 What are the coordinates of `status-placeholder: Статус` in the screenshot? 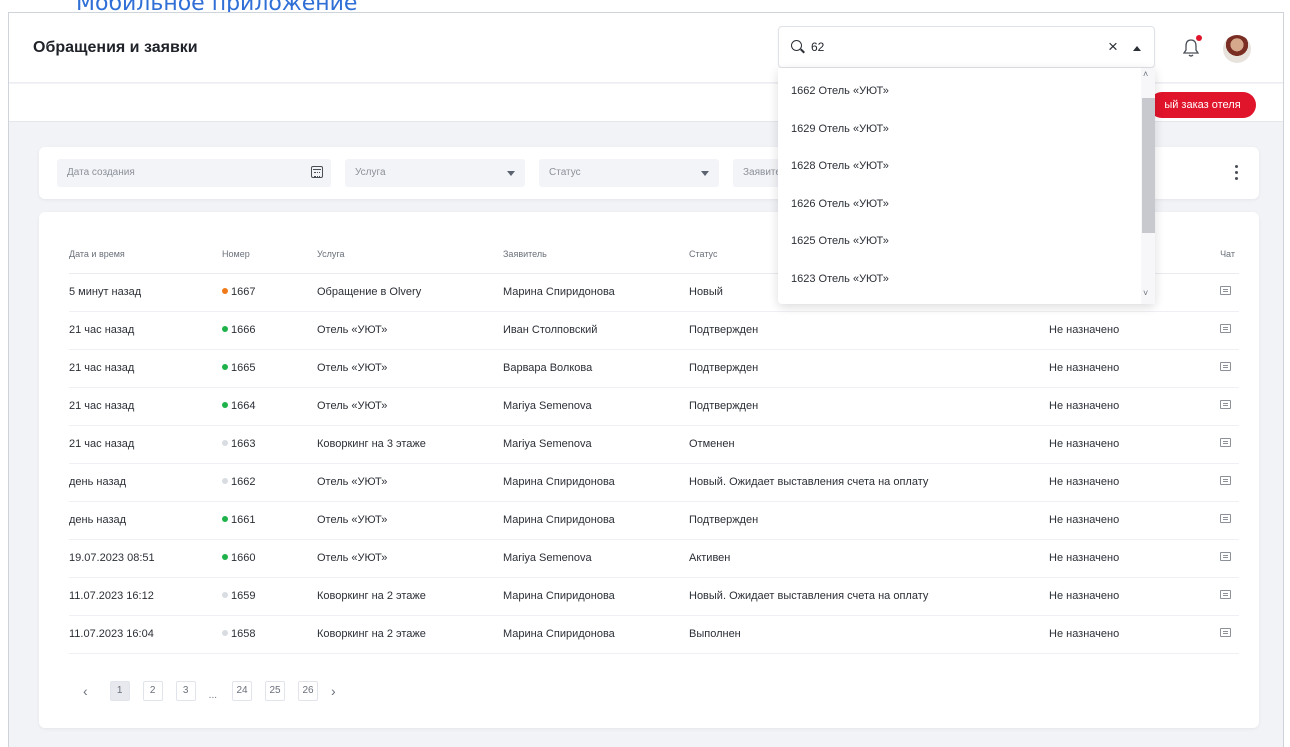 It's located at (565, 172).